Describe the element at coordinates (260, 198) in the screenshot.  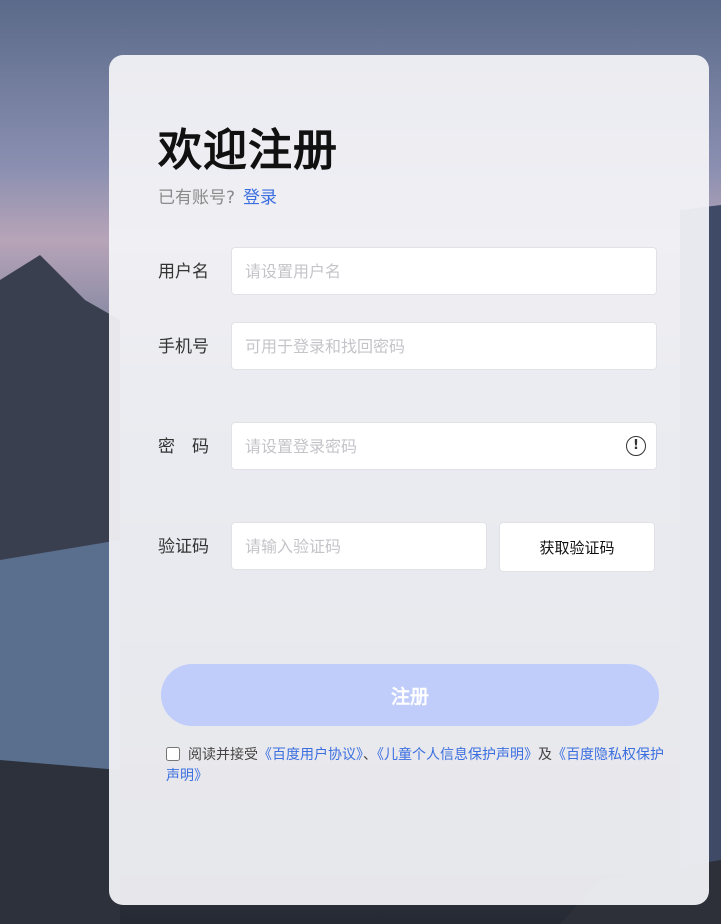
I see `login-link: 登录` at that location.